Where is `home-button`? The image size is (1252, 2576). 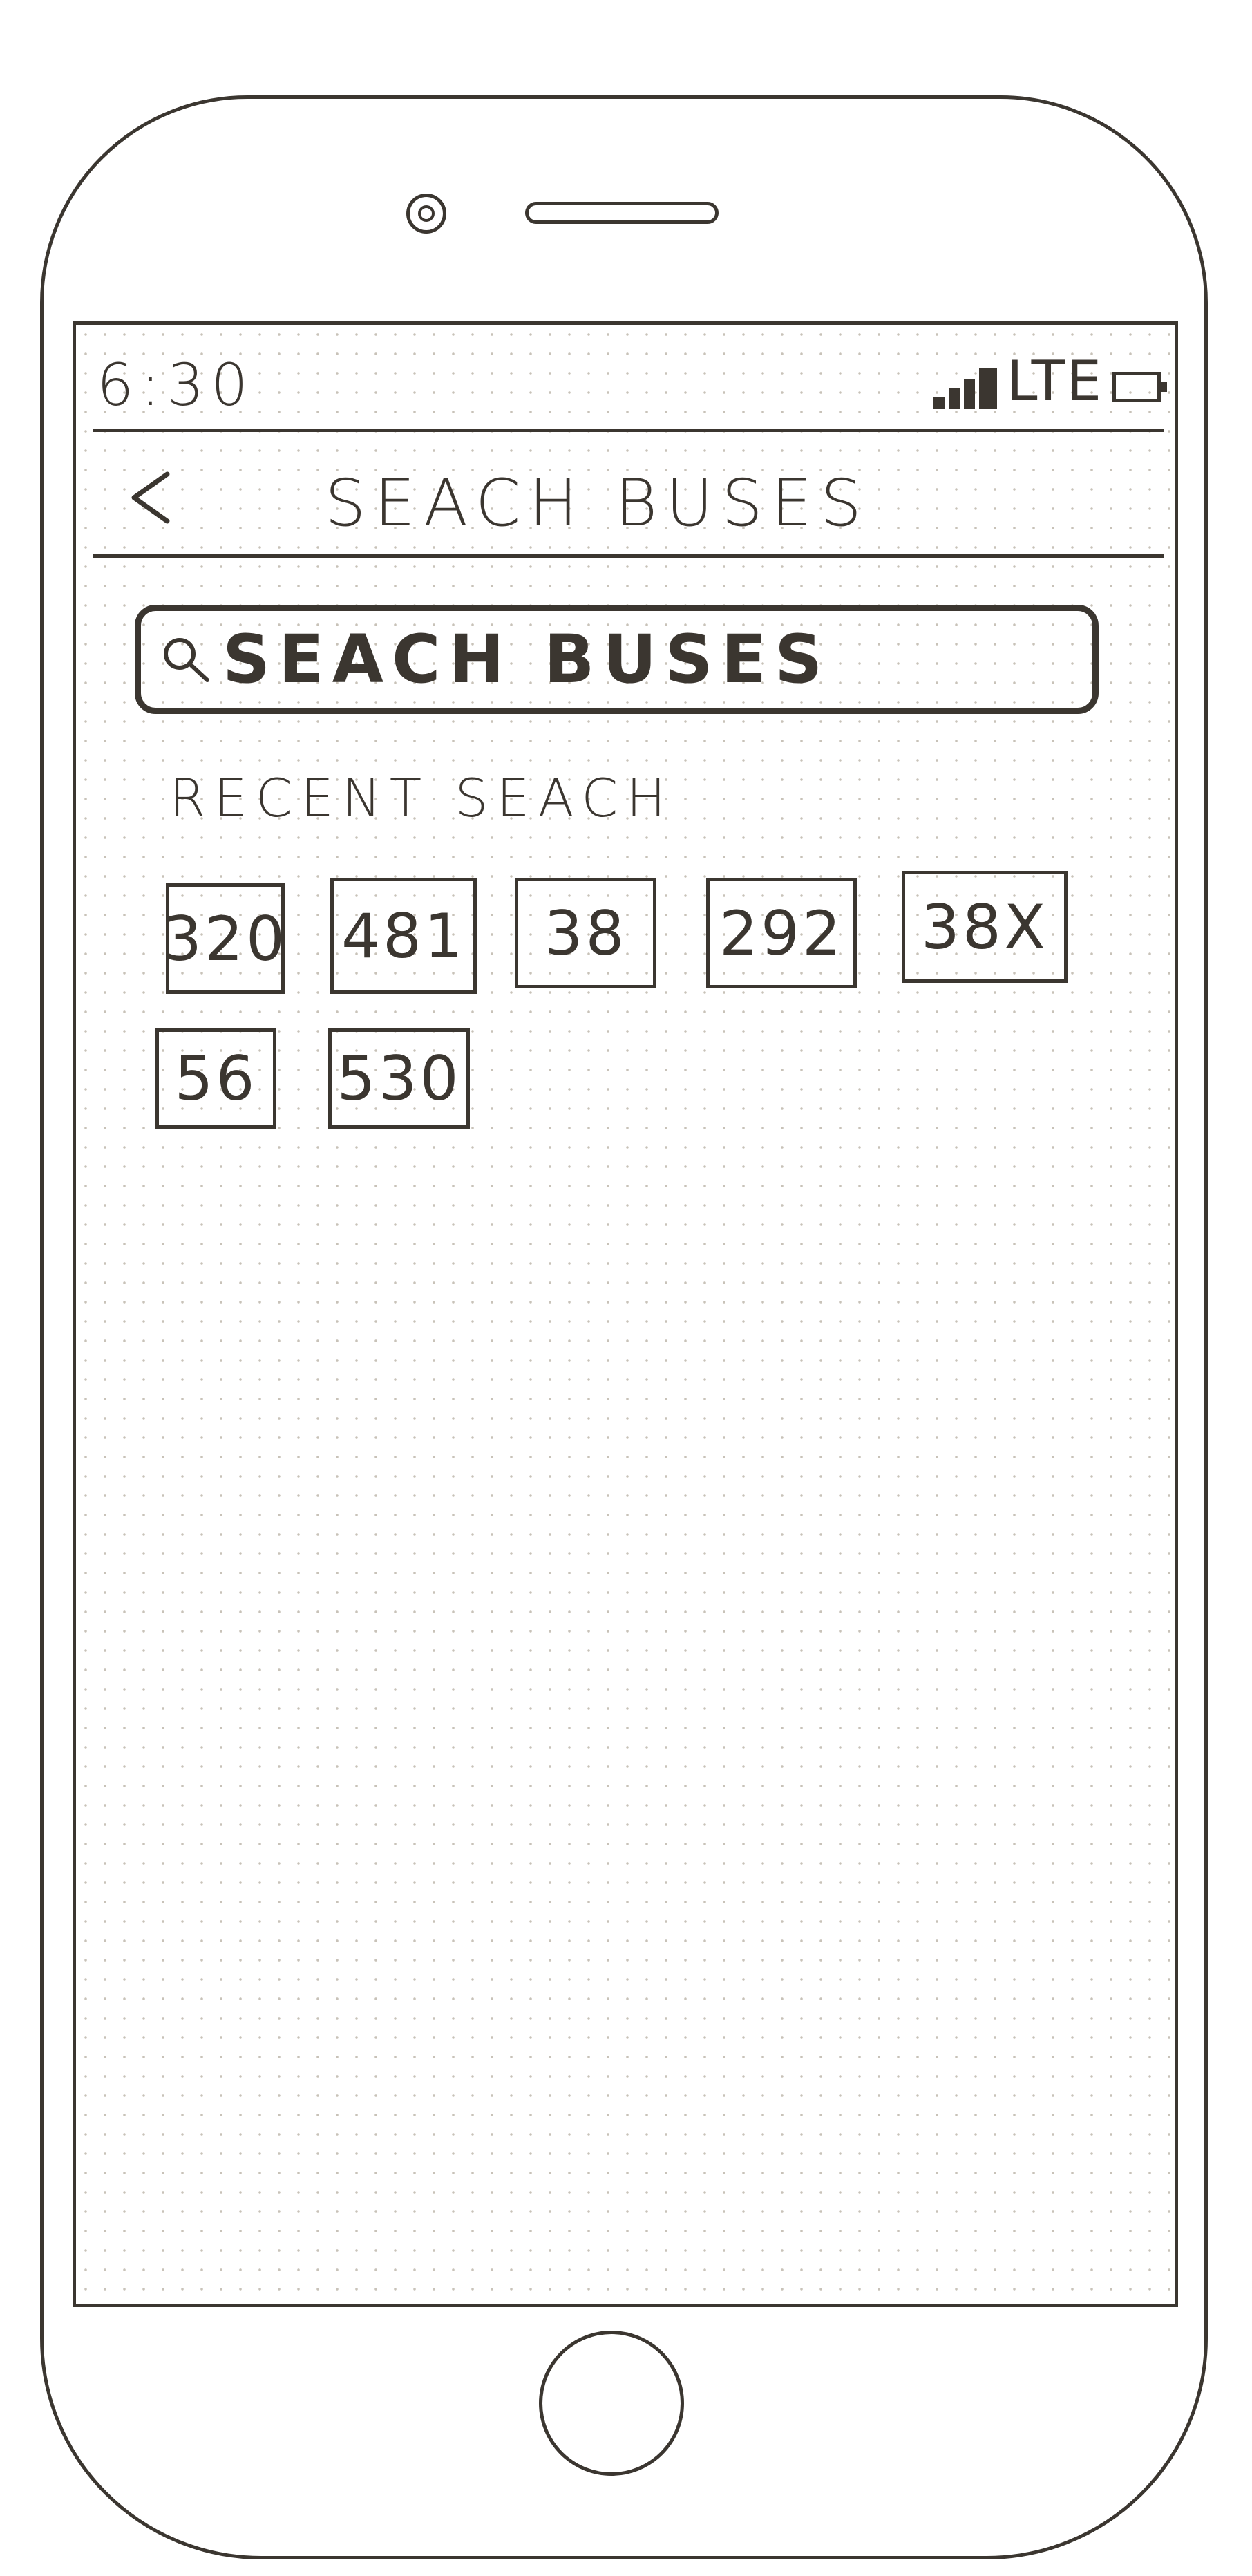 home-button is located at coordinates (611, 2403).